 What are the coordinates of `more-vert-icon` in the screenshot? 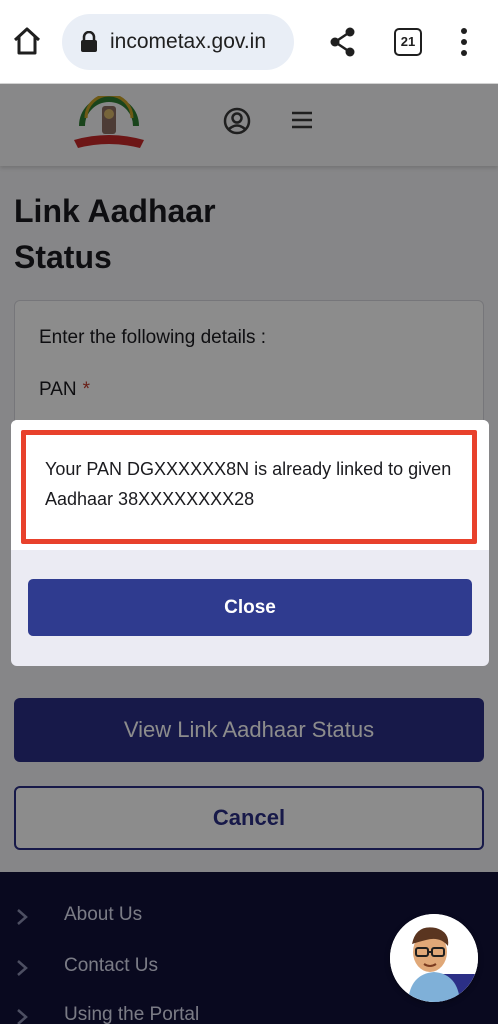 It's located at (464, 42).